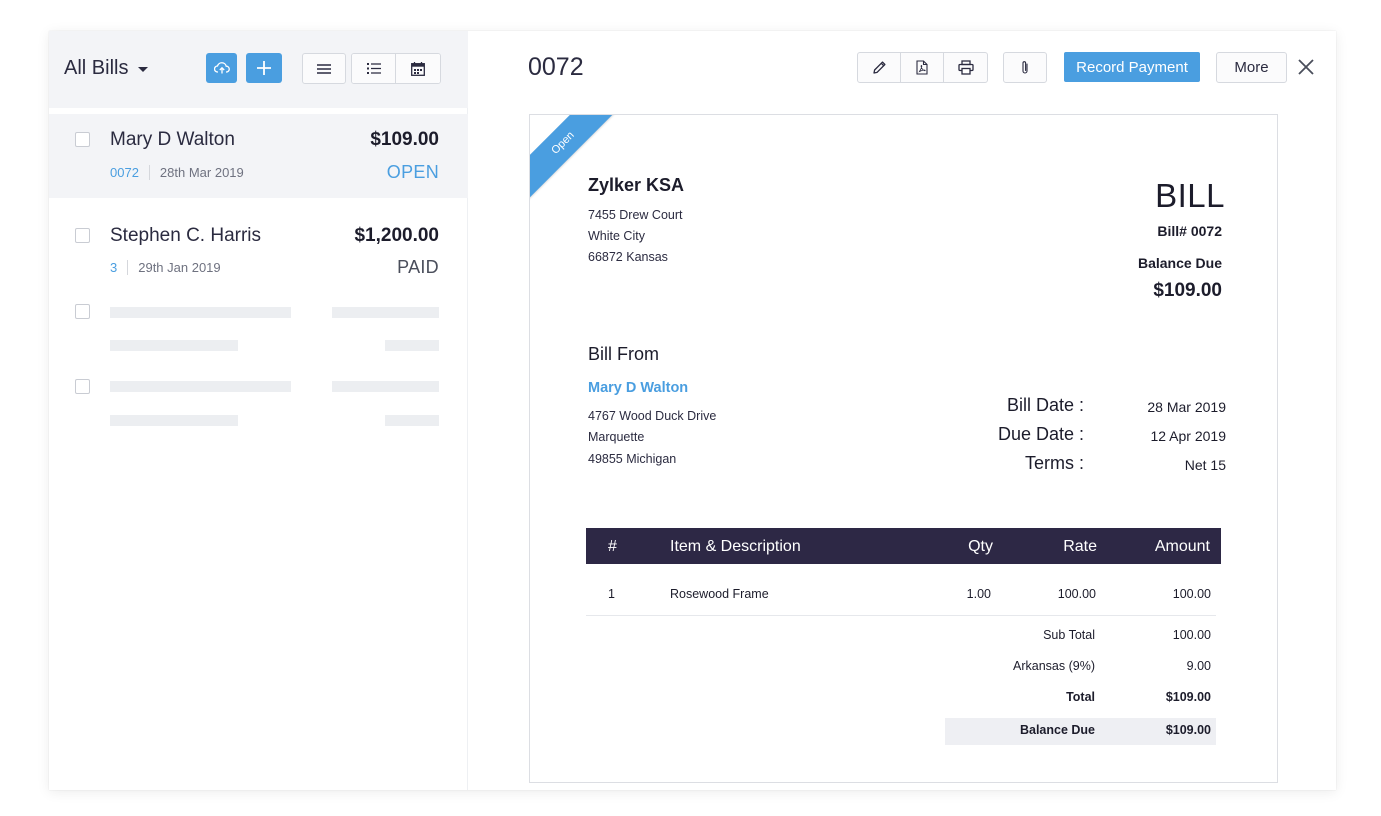 The width and height of the screenshot is (1381, 816). I want to click on tax-value: 9.00, so click(1198, 666).